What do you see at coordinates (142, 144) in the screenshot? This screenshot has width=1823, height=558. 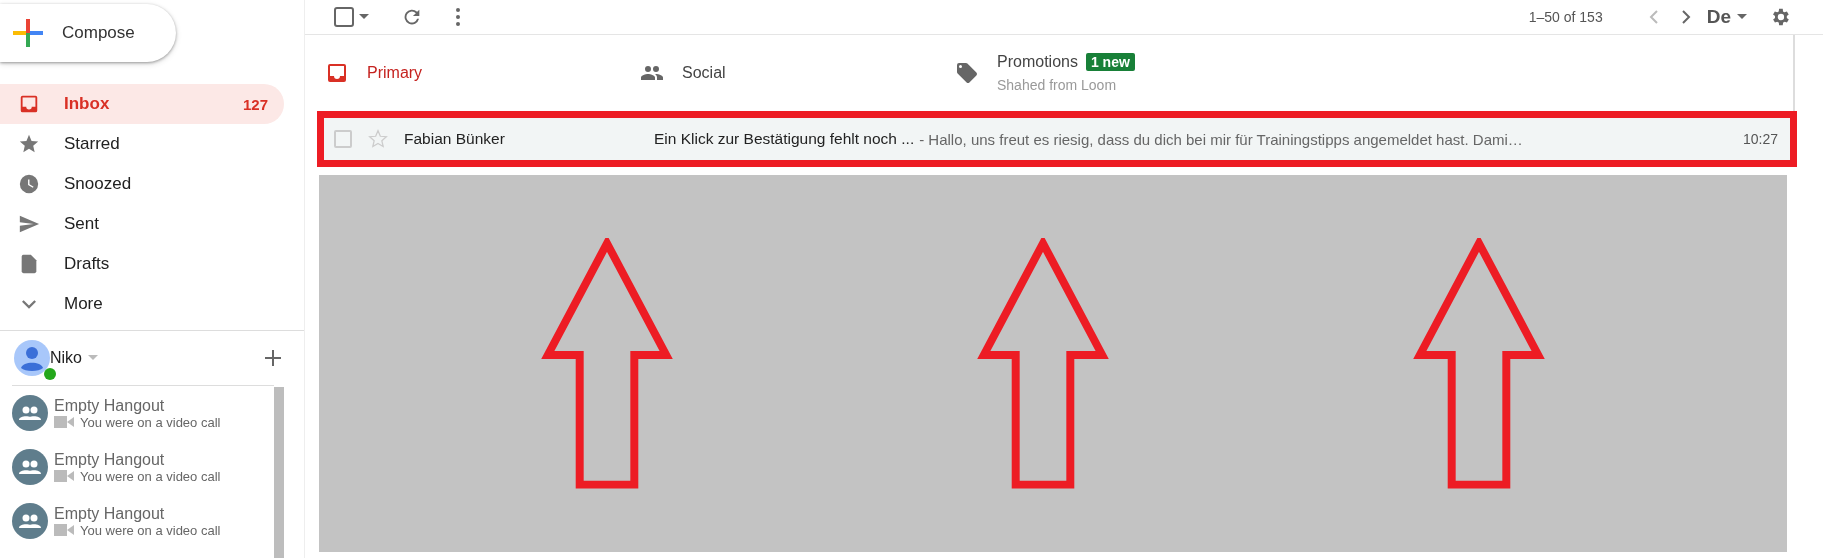 I see `nav-item: Starred` at bounding box center [142, 144].